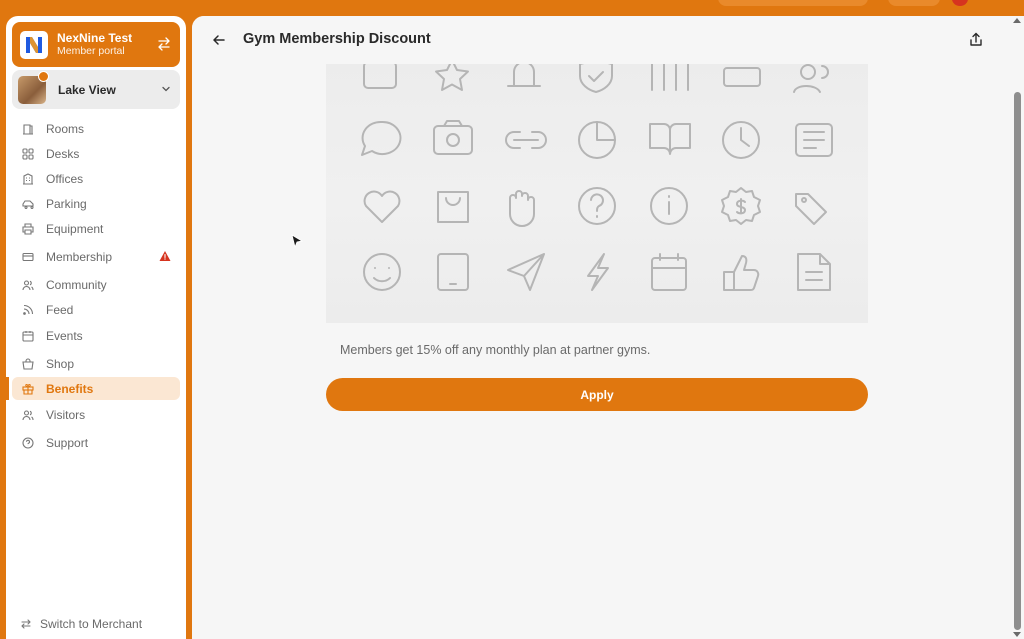 Image resolution: width=1024 pixels, height=639 pixels. What do you see at coordinates (1017, 361) in the screenshot?
I see `scrollbar-thumb` at bounding box center [1017, 361].